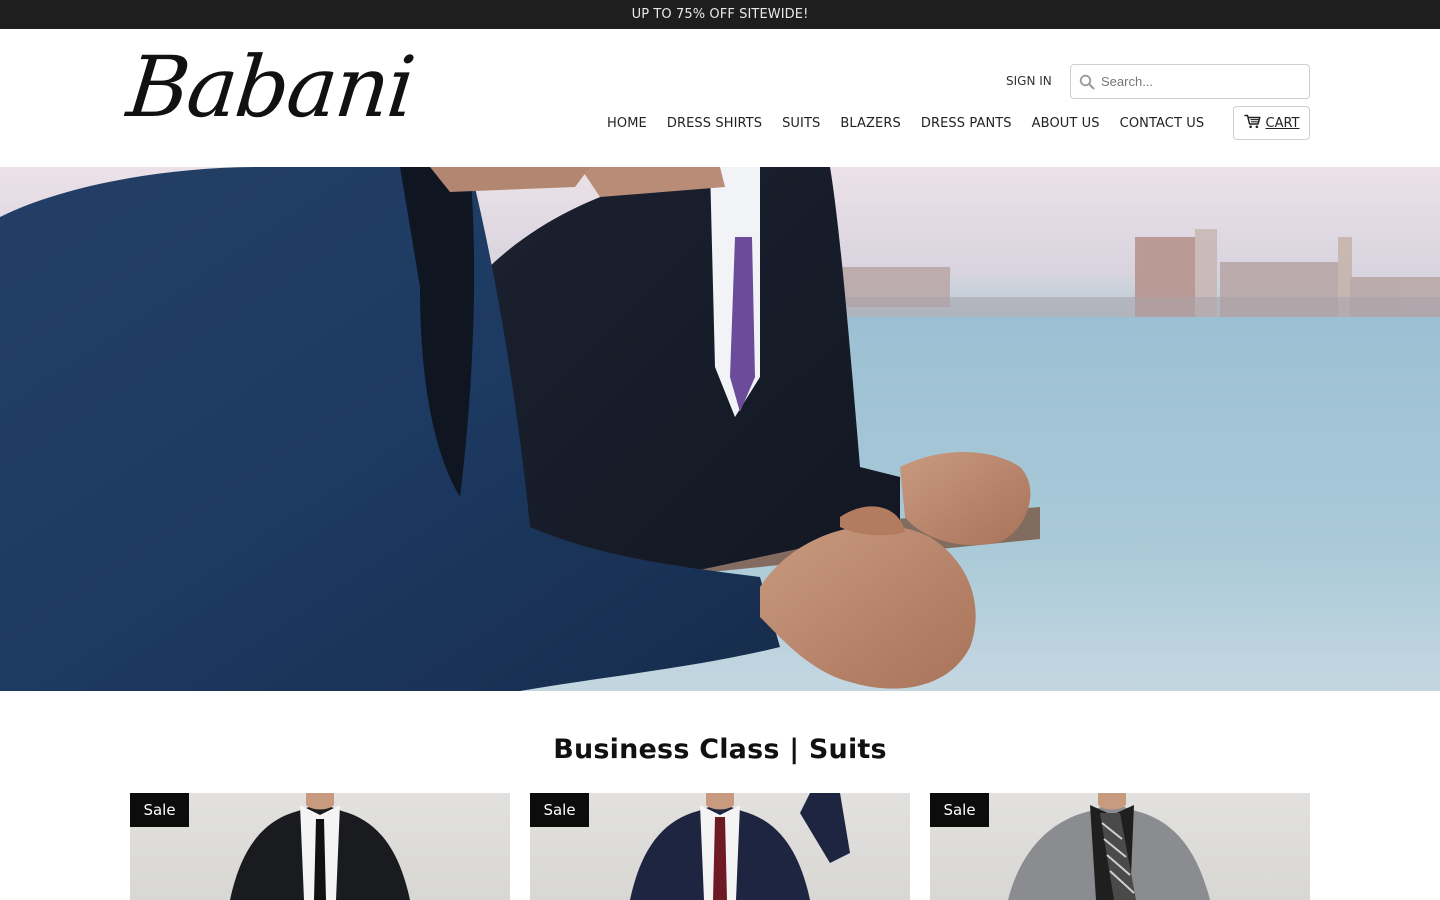 This screenshot has width=1440, height=900. Describe the element at coordinates (714, 123) in the screenshot. I see `nav-dress-shirts: DRESS SHIRTS` at that location.